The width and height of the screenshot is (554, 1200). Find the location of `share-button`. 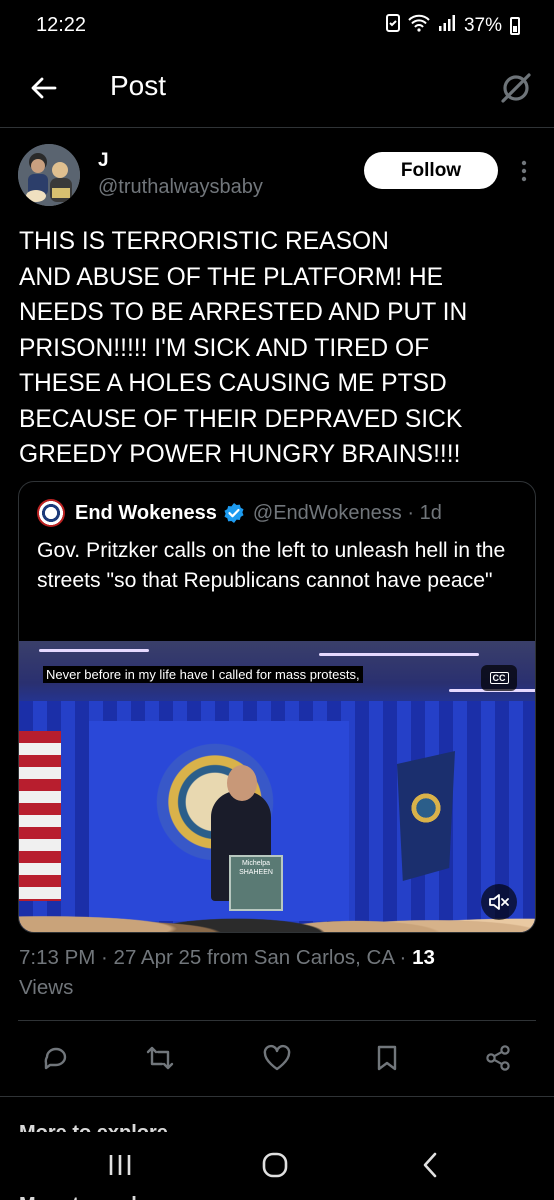

share-button is located at coordinates (498, 1058).